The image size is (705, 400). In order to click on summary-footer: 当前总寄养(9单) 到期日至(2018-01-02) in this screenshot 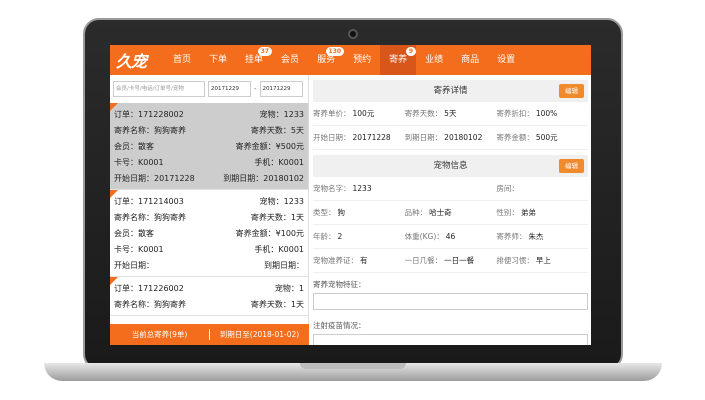, I will do `click(209, 334)`.